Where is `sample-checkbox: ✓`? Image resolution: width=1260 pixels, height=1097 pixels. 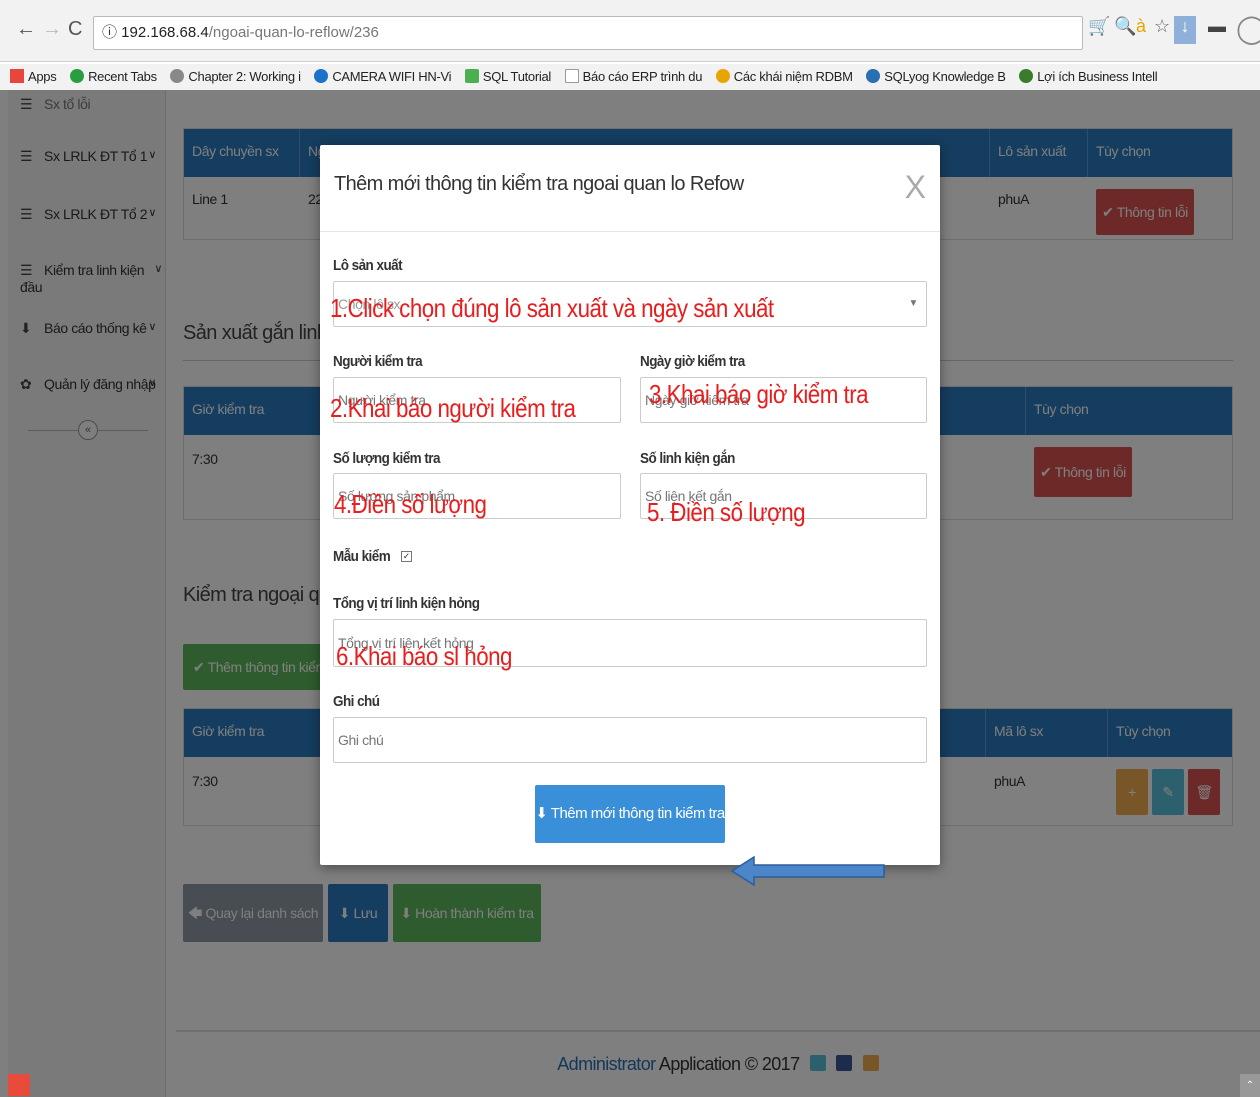 sample-checkbox: ✓ is located at coordinates (406, 556).